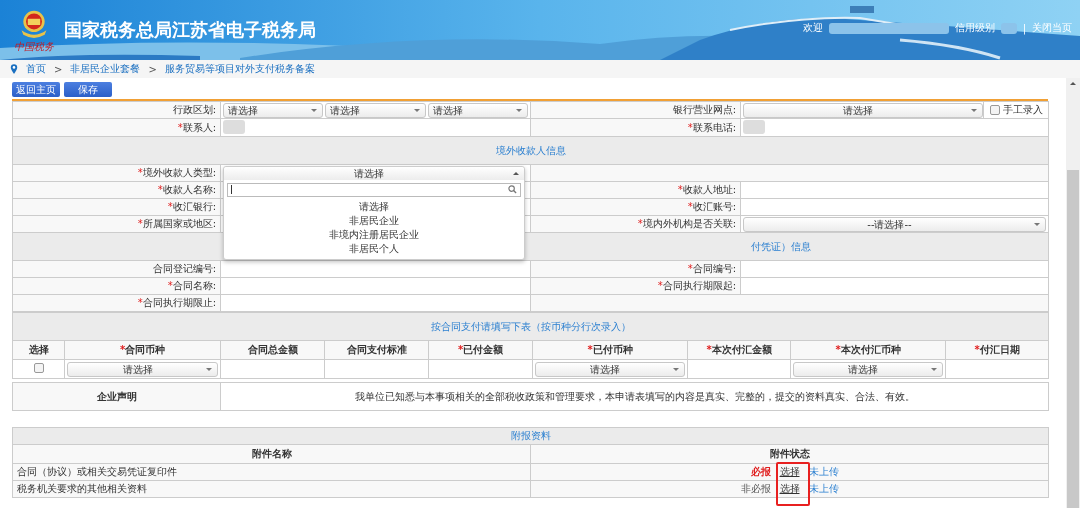 The image size is (1080, 508). What do you see at coordinates (689, 223) in the screenshot?
I see `field-label: 境内外机构是否关联:` at bounding box center [689, 223].